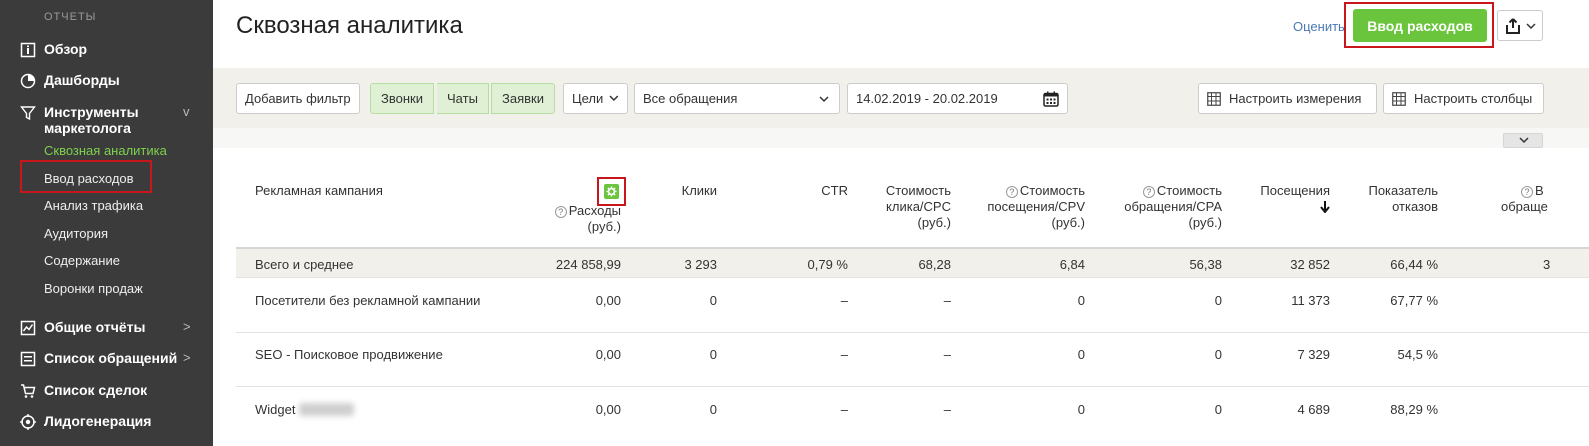 The width and height of the screenshot is (1589, 446). I want to click on requests-select: Все обращения, so click(737, 98).